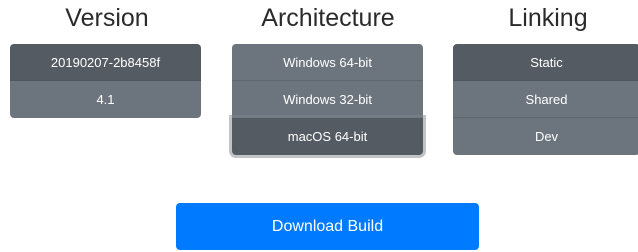  I want to click on architecture-option-win64: Windows 64-bit, so click(327, 62).